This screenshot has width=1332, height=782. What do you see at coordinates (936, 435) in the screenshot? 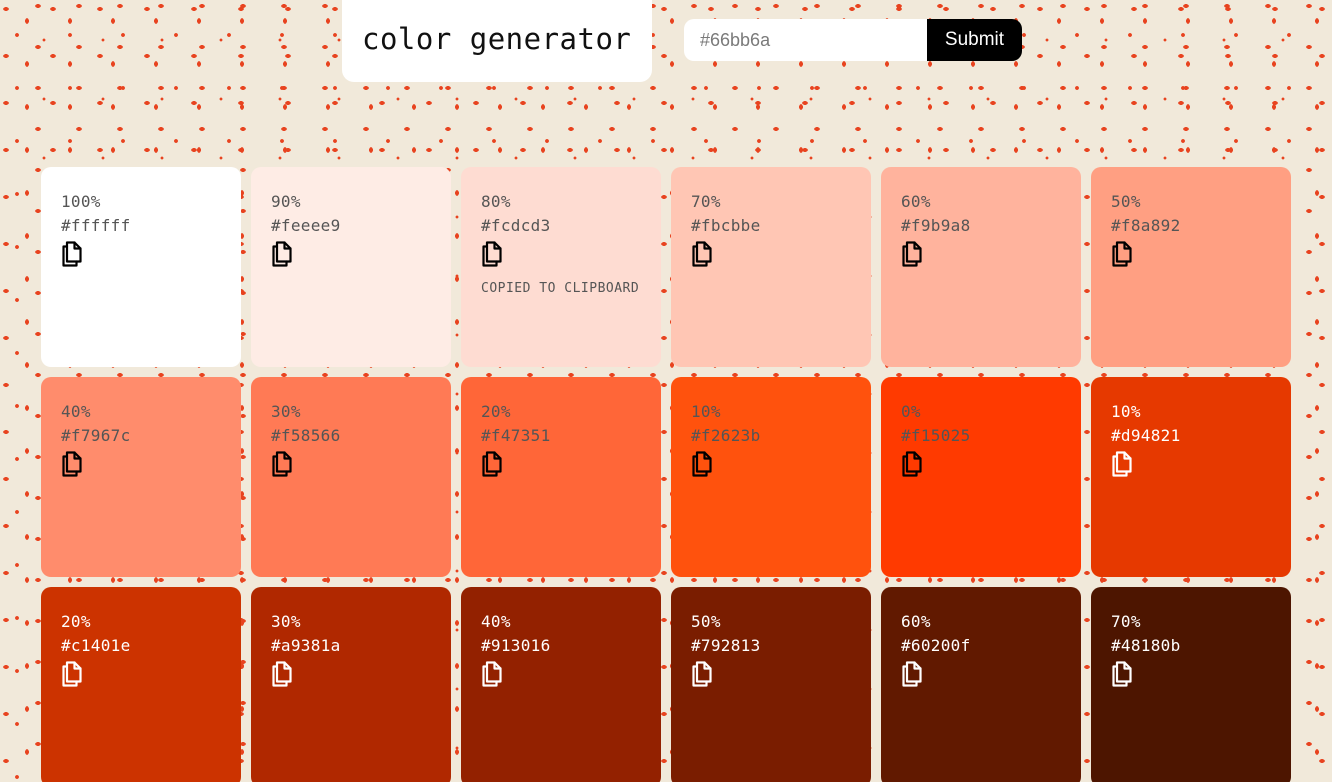
I see `swatch-hex: #f15025` at bounding box center [936, 435].